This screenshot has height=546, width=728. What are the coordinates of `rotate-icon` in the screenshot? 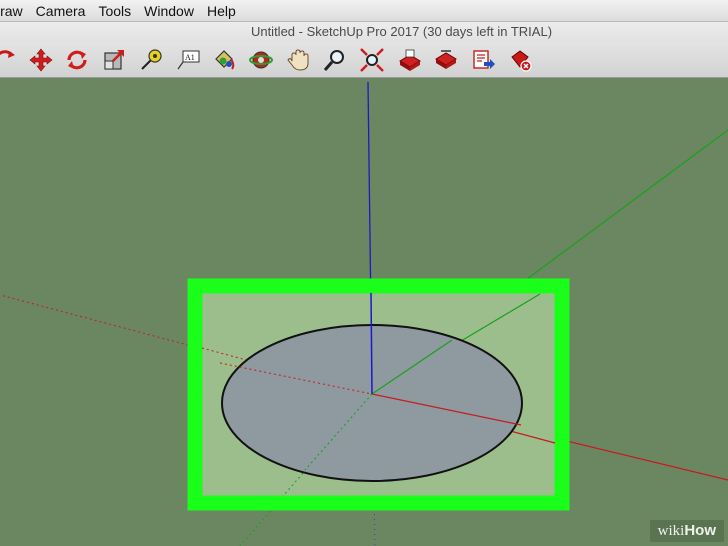 It's located at (77, 60).